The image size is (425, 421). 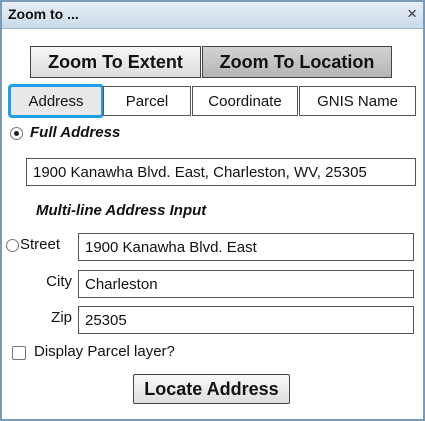 I want to click on title-bar: Zoom to ... ×, so click(x=212, y=15).